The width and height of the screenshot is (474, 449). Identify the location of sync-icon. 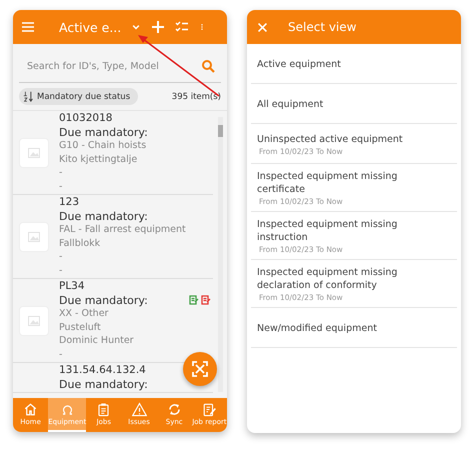
(174, 409).